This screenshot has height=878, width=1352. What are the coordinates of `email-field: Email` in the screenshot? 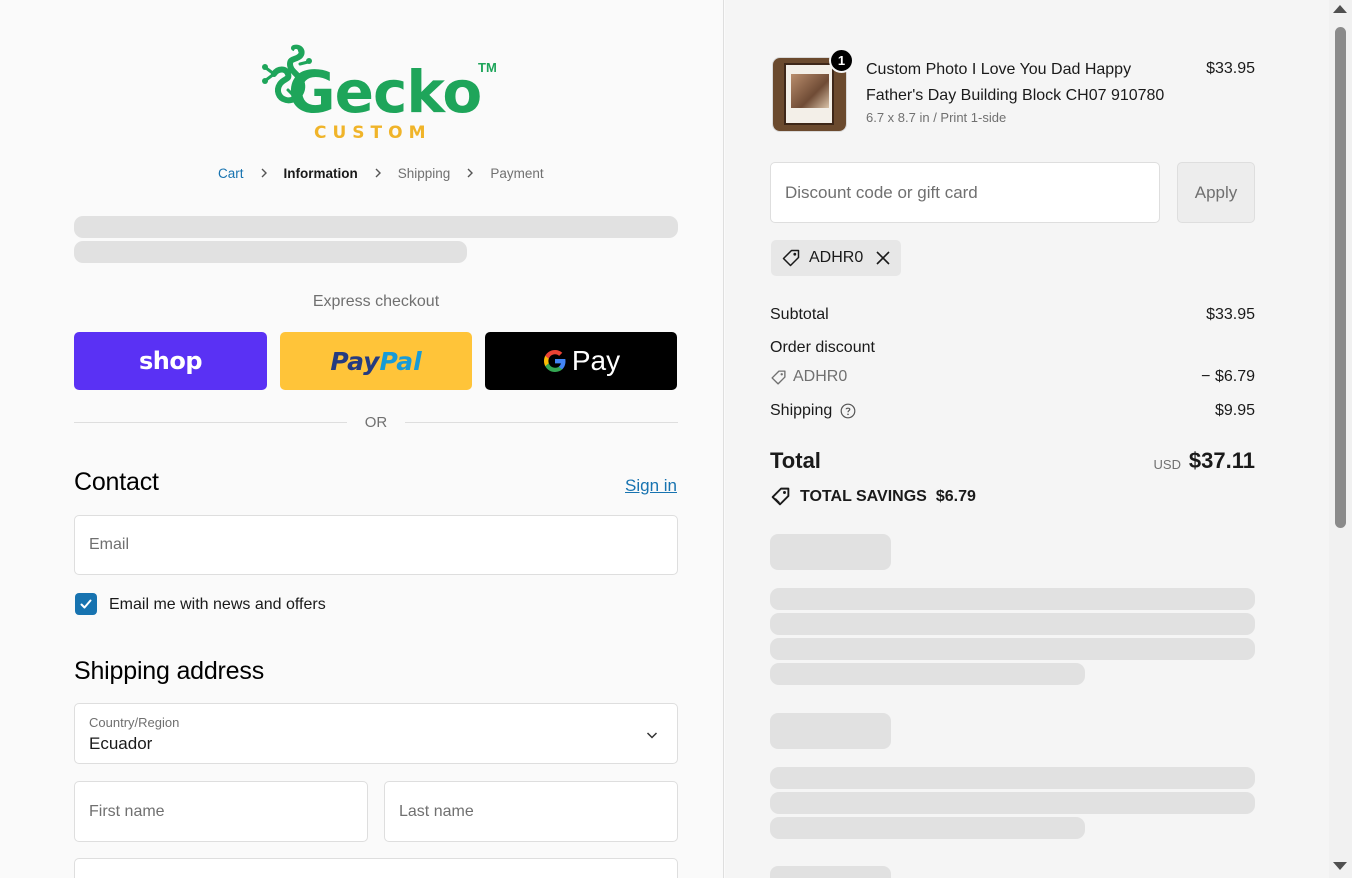 It's located at (376, 545).